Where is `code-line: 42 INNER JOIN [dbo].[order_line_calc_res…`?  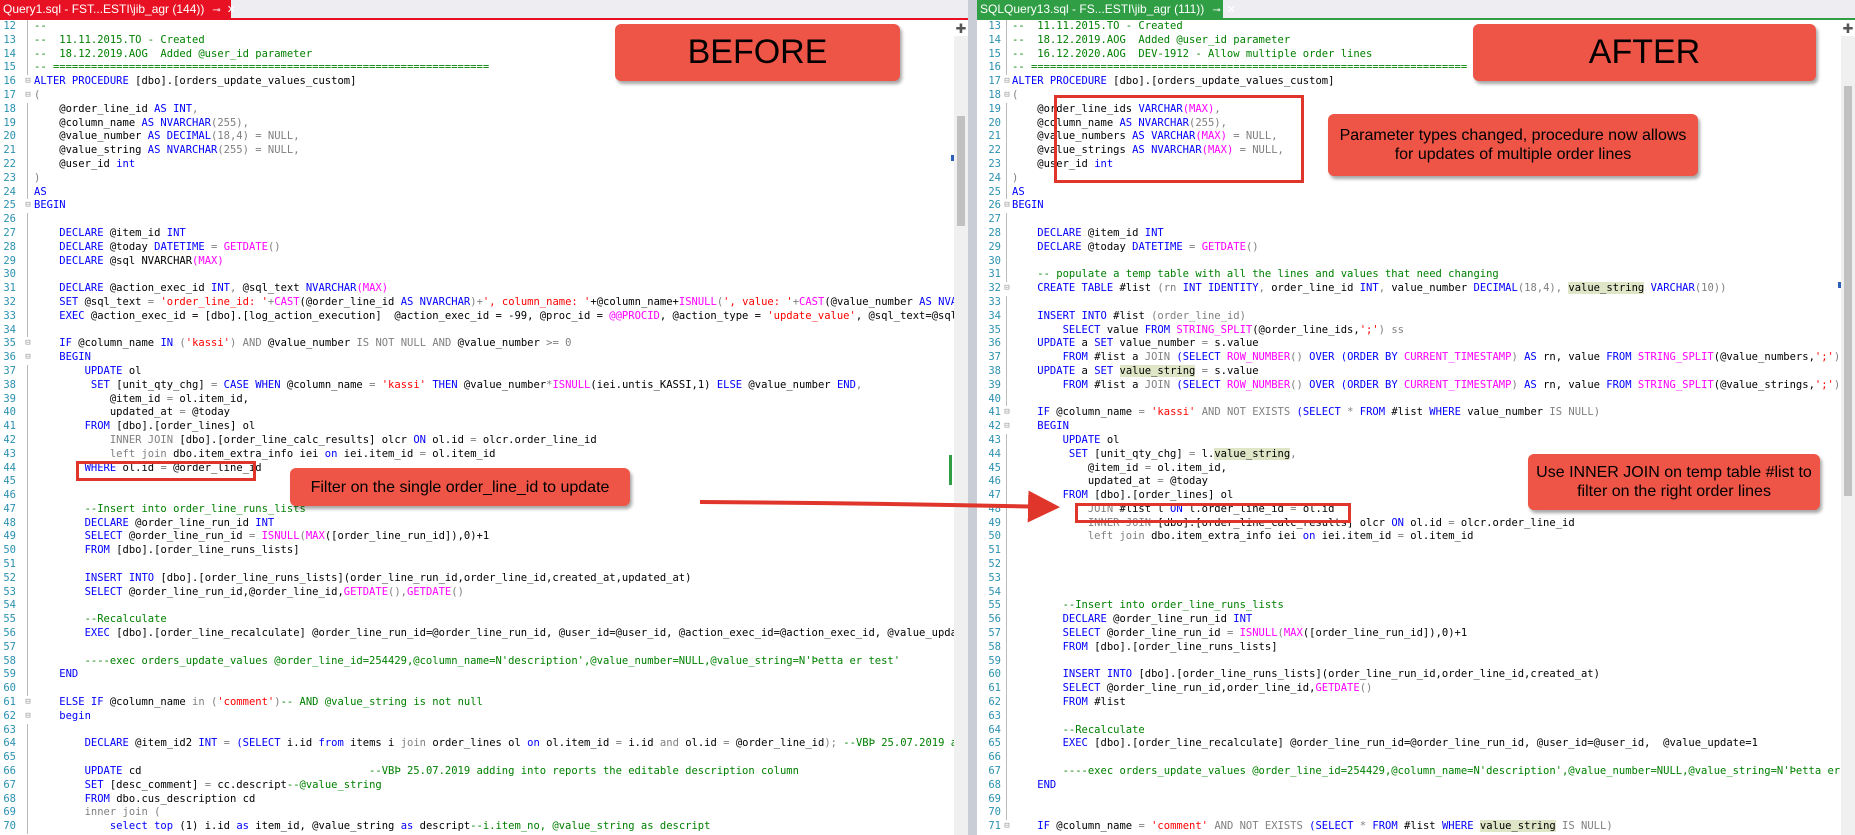
code-line: 42 INNER JOIN [dbo].[order_line_calc_res… is located at coordinates (484, 440).